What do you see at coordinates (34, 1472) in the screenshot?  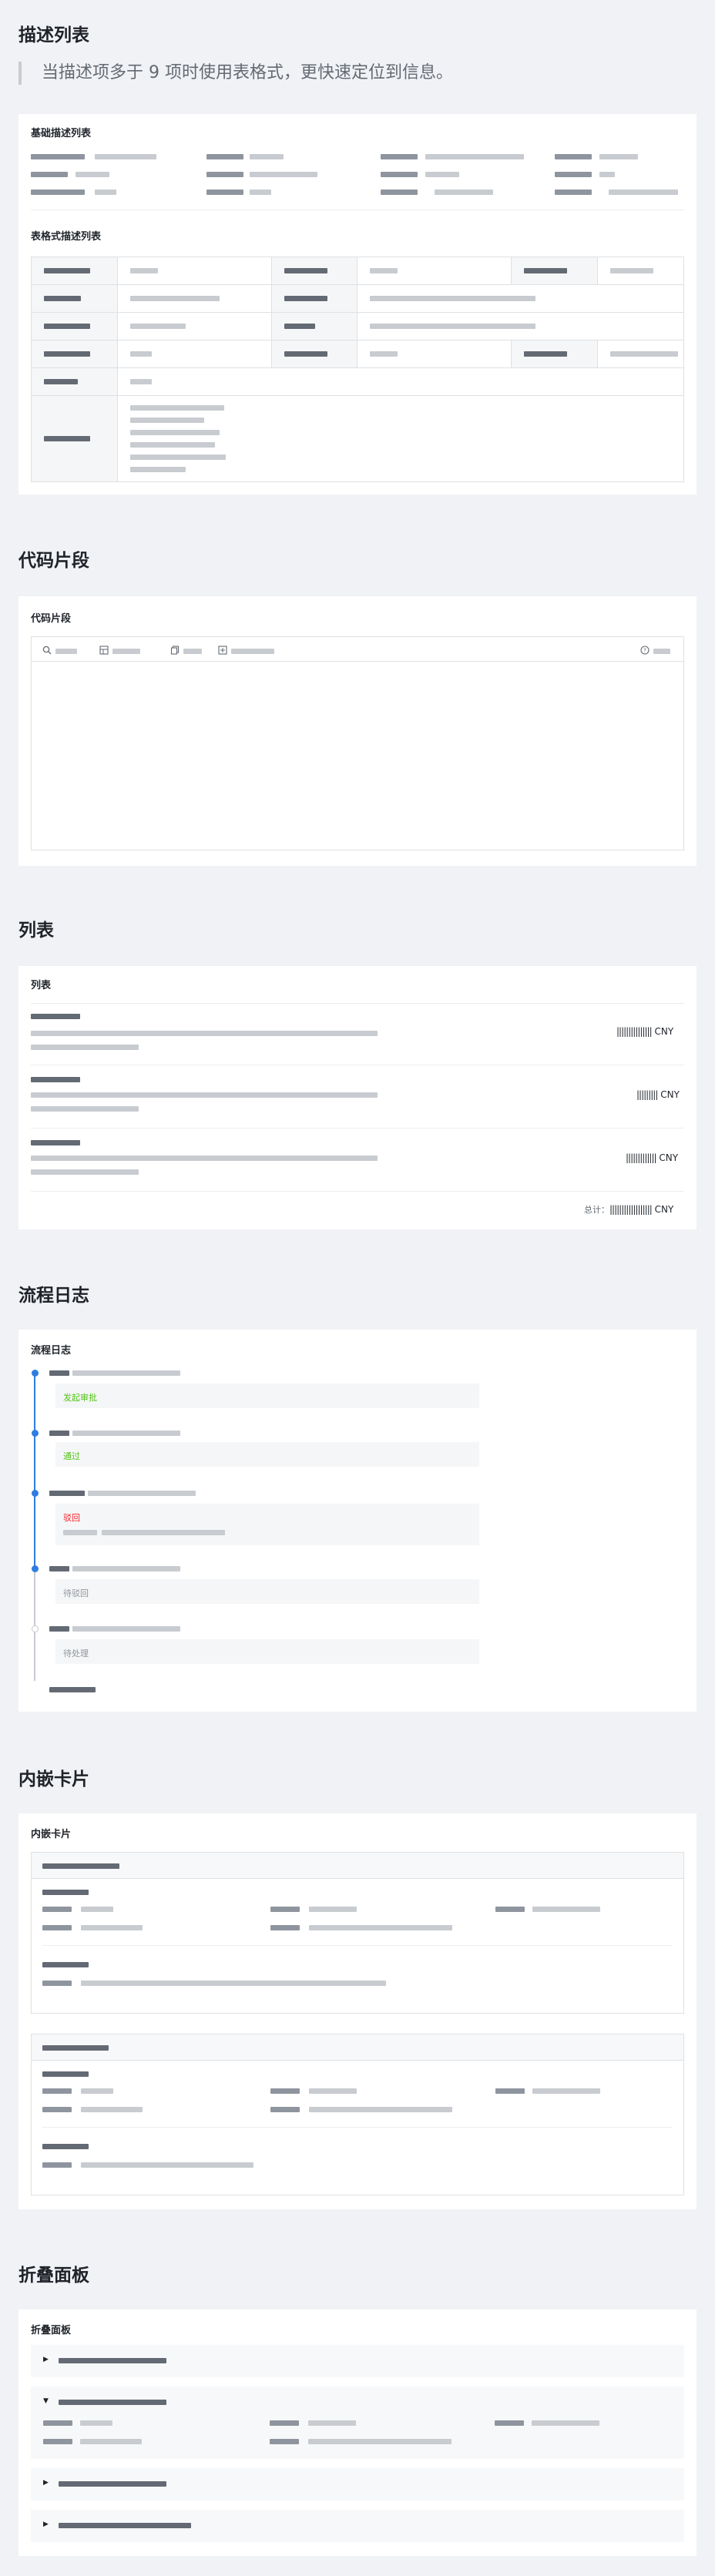 I see `timeline-line-active` at bounding box center [34, 1472].